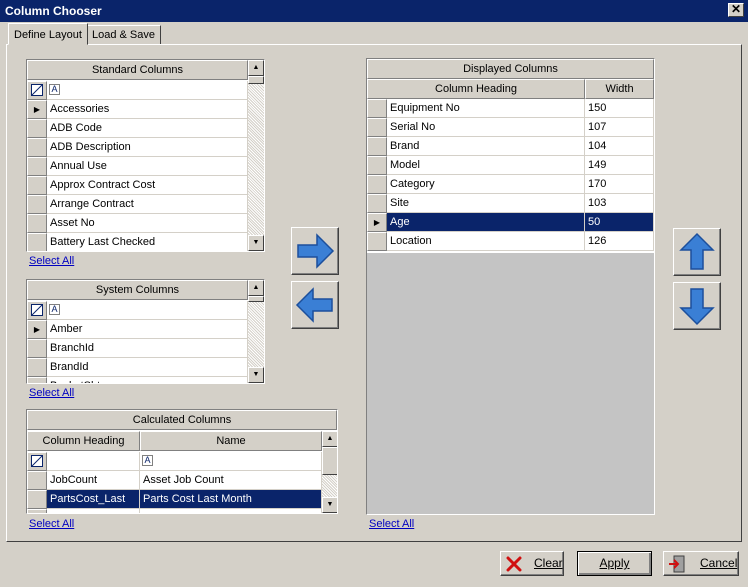 Image resolution: width=748 pixels, height=587 pixels. What do you see at coordinates (51, 393) in the screenshot?
I see `system-select-all-link: Select All` at bounding box center [51, 393].